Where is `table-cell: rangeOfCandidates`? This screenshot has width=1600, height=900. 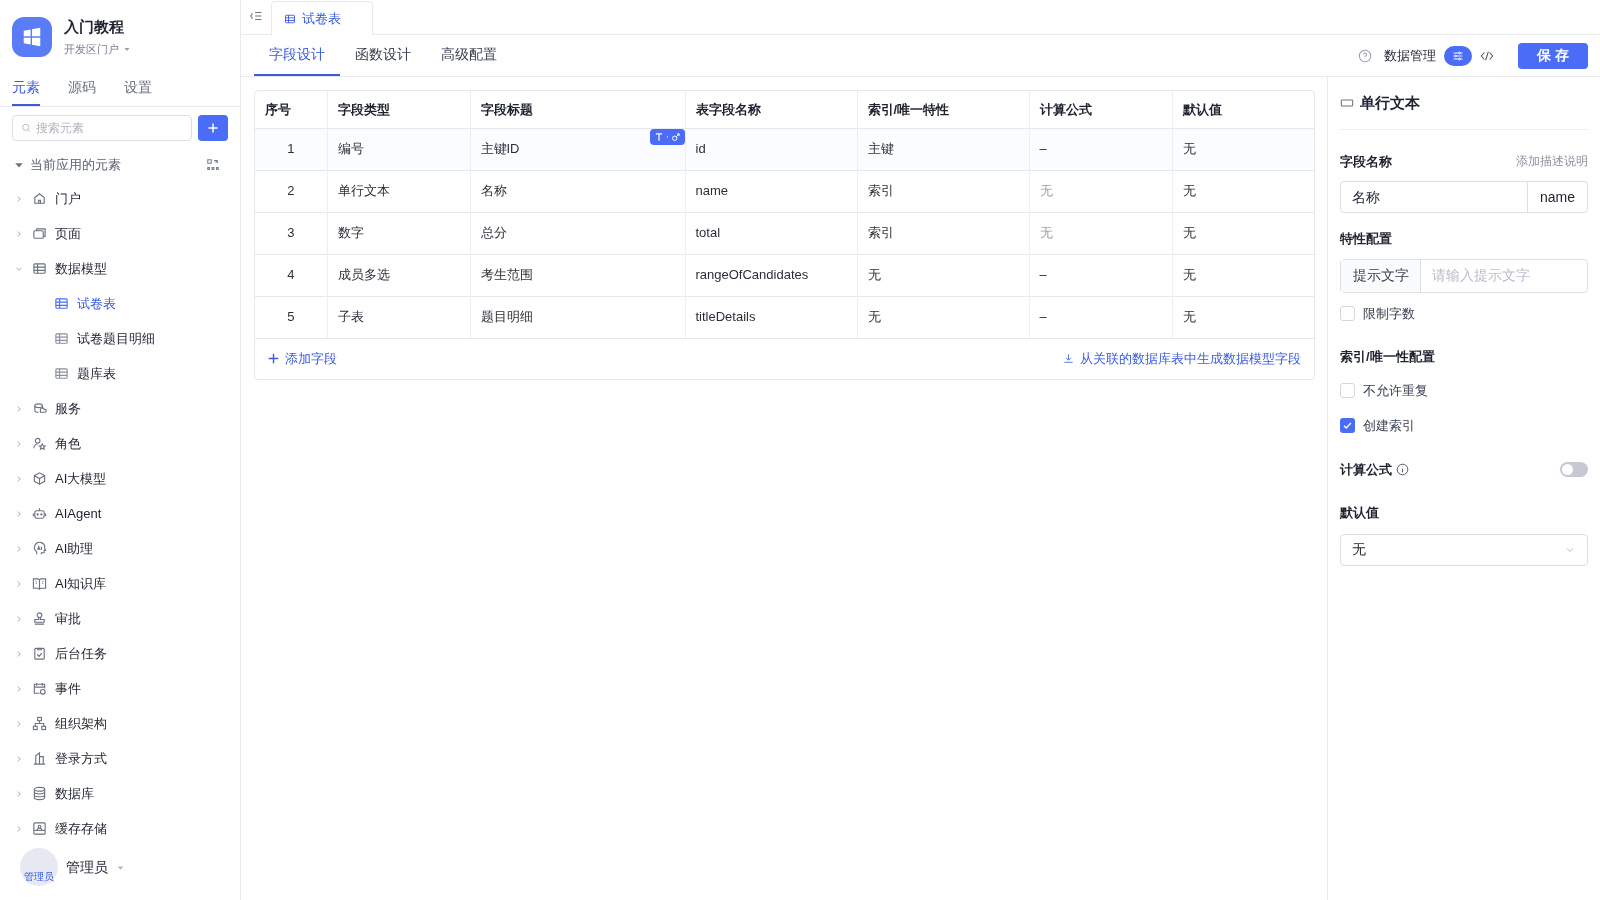 table-cell: rangeOfCandidates is located at coordinates (752, 275).